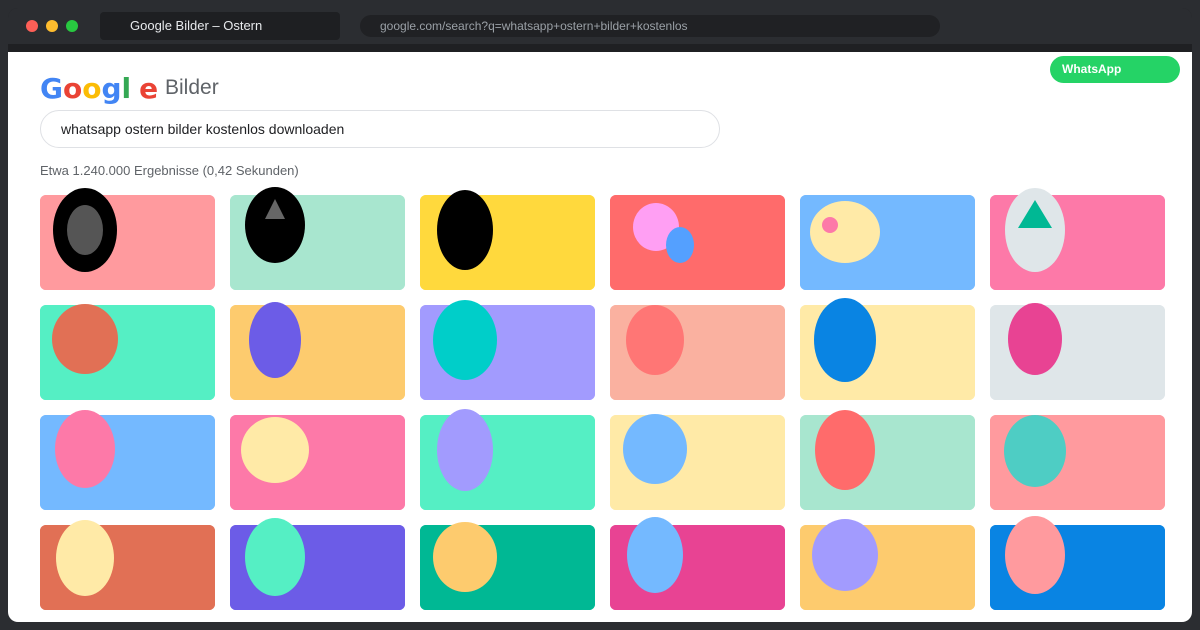 The image size is (1200, 630). Describe the element at coordinates (32, 26) in the screenshot. I see `close-window-icon` at that location.